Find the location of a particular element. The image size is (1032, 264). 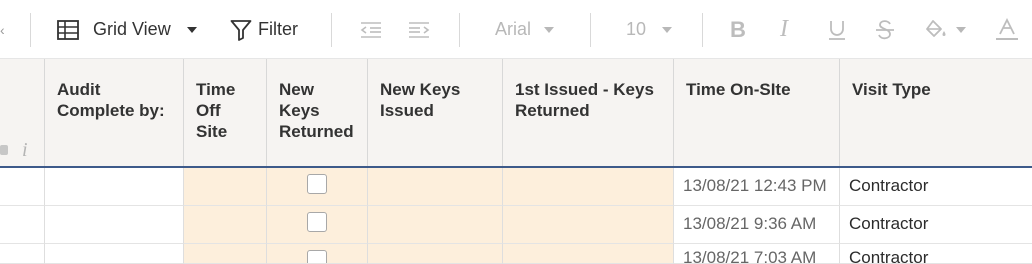

italic-button: I is located at coordinates (789, 29).